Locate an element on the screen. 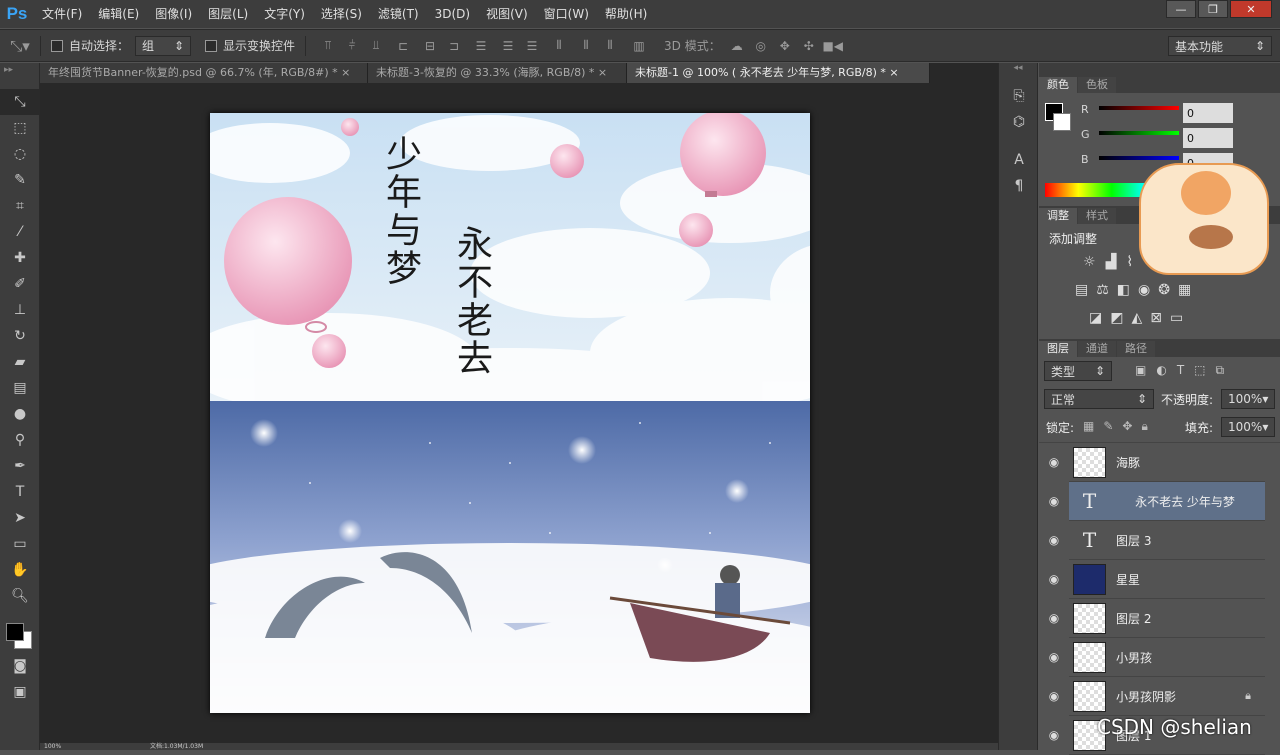  menu-help: 帮助(H) is located at coordinates (626, 14).